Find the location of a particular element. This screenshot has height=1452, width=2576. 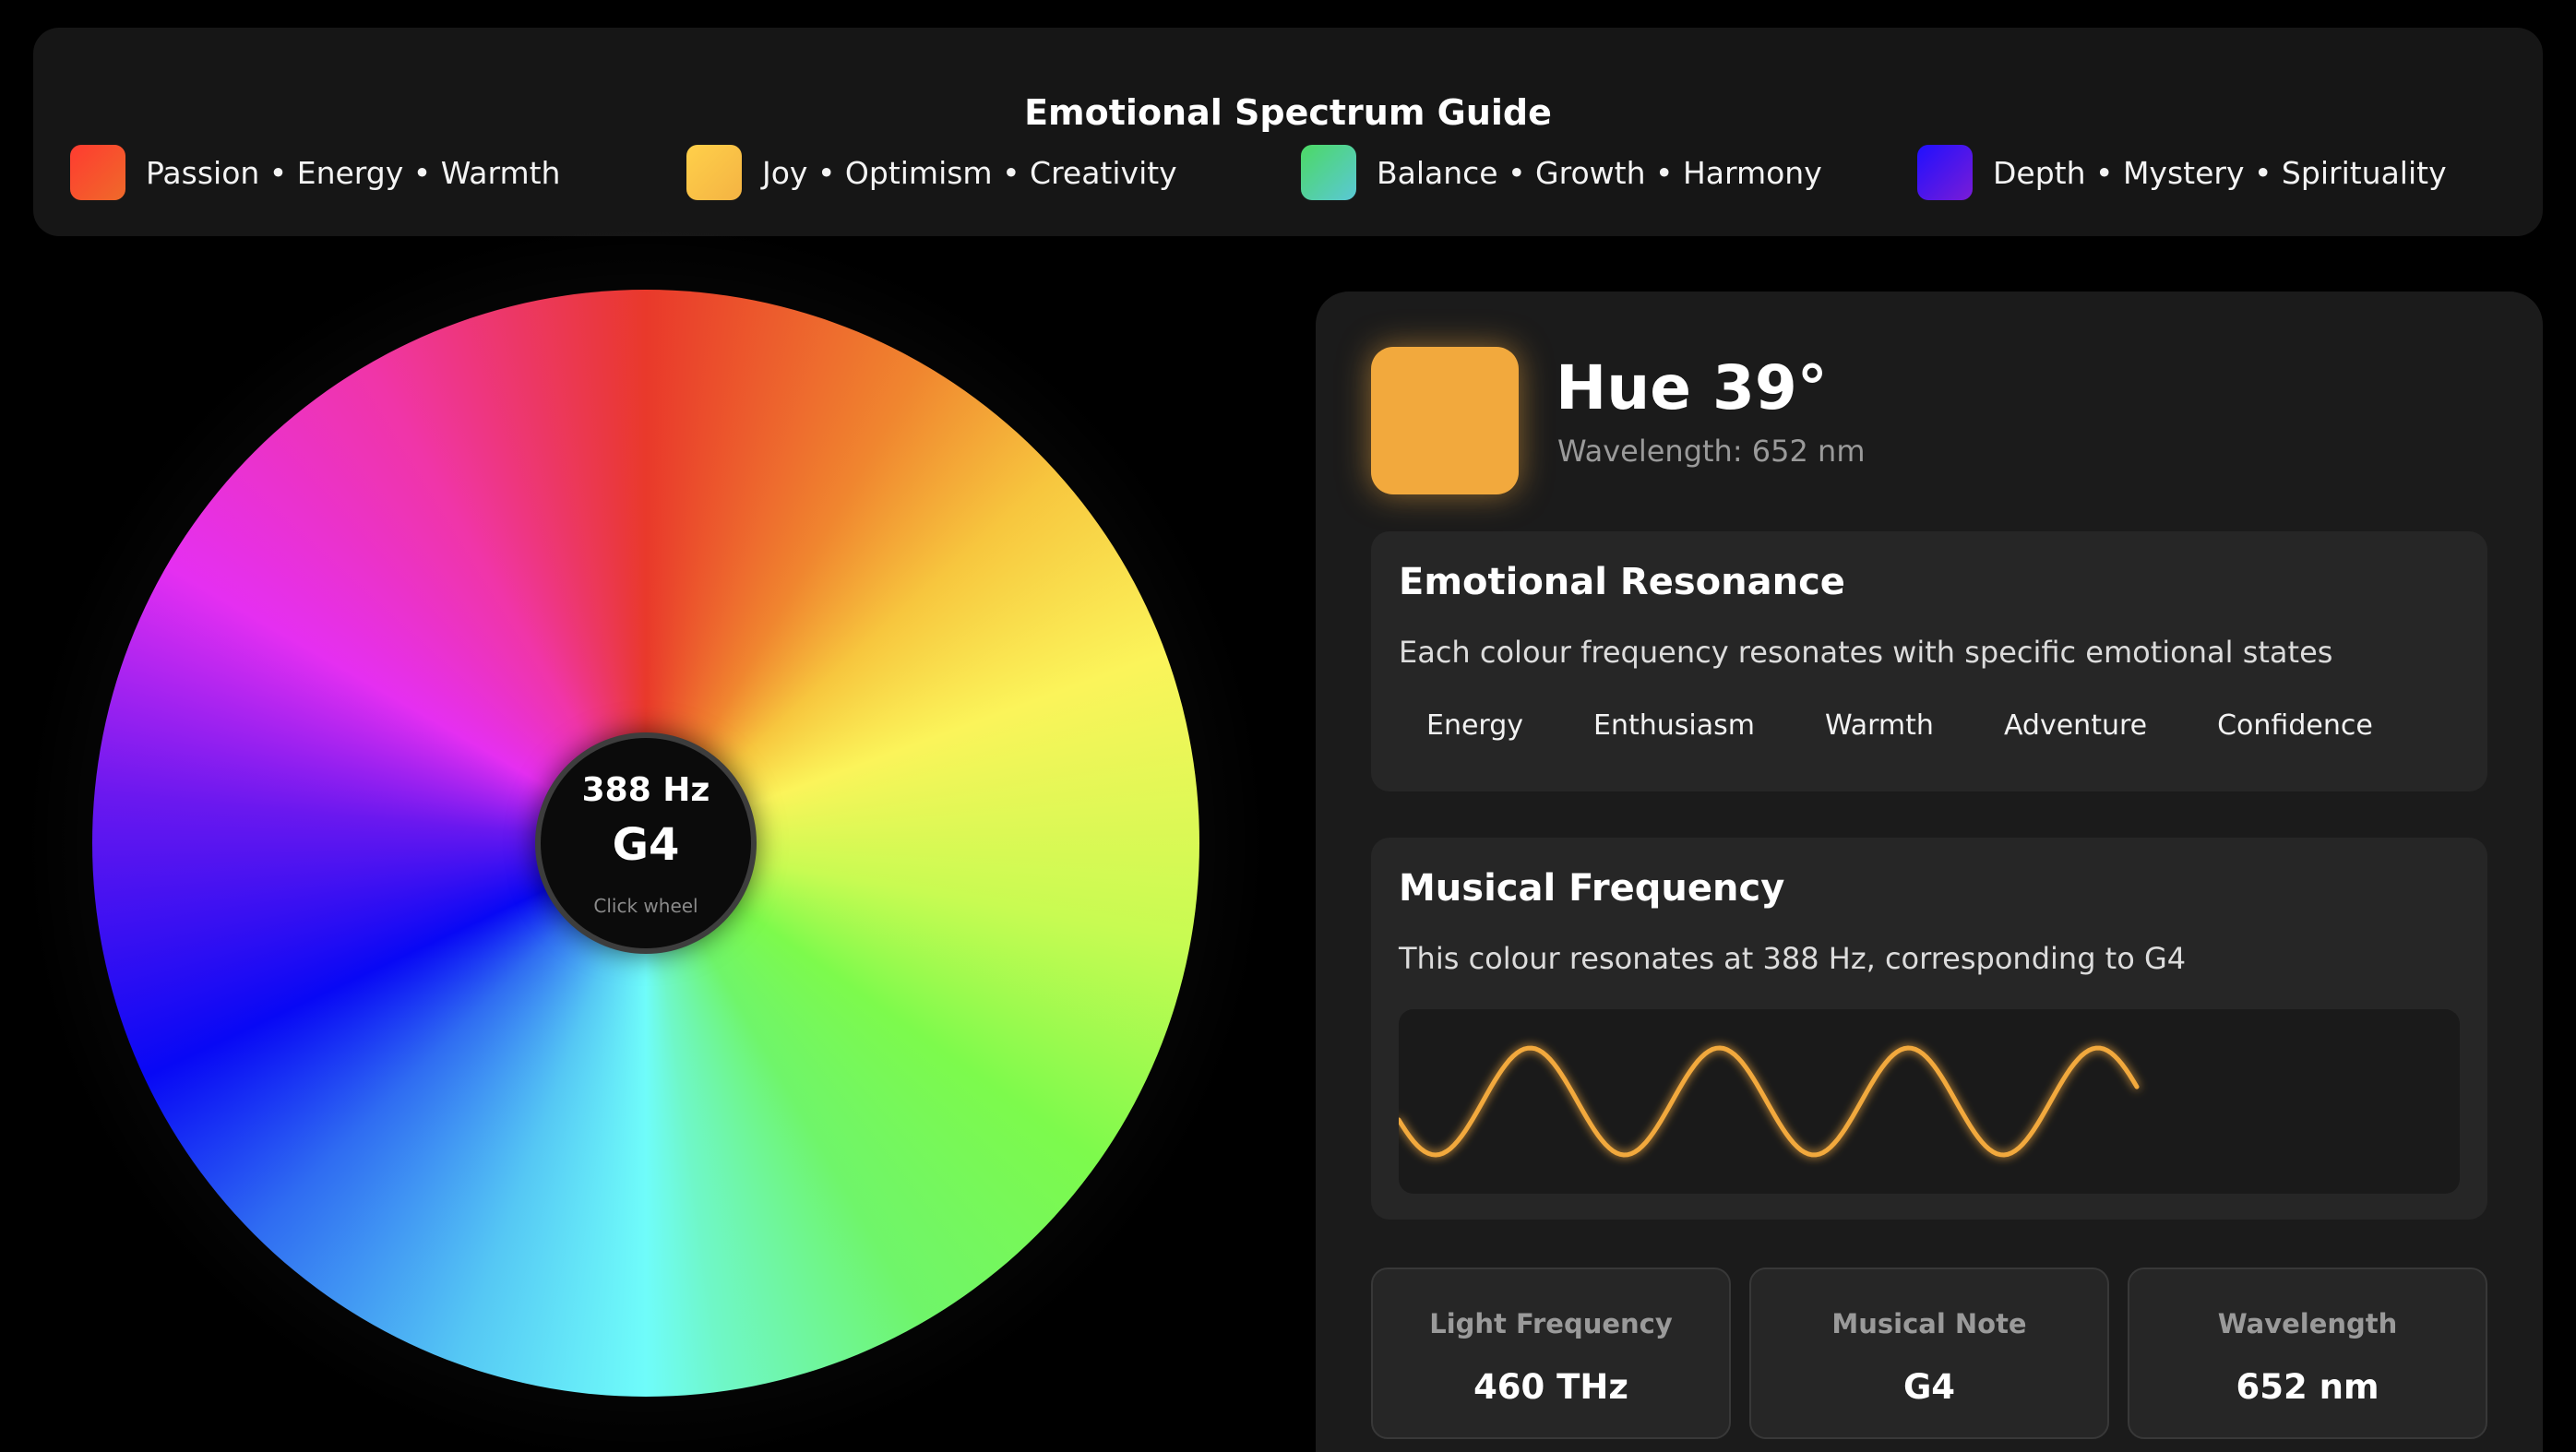

guide-item-depth: Depth • Mystery • Spirituality is located at coordinates (2182, 172).